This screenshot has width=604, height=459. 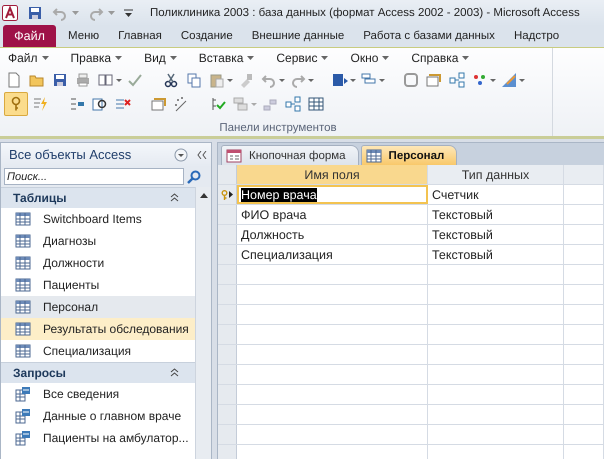 I want to click on file-tab: Файл, so click(x=29, y=36).